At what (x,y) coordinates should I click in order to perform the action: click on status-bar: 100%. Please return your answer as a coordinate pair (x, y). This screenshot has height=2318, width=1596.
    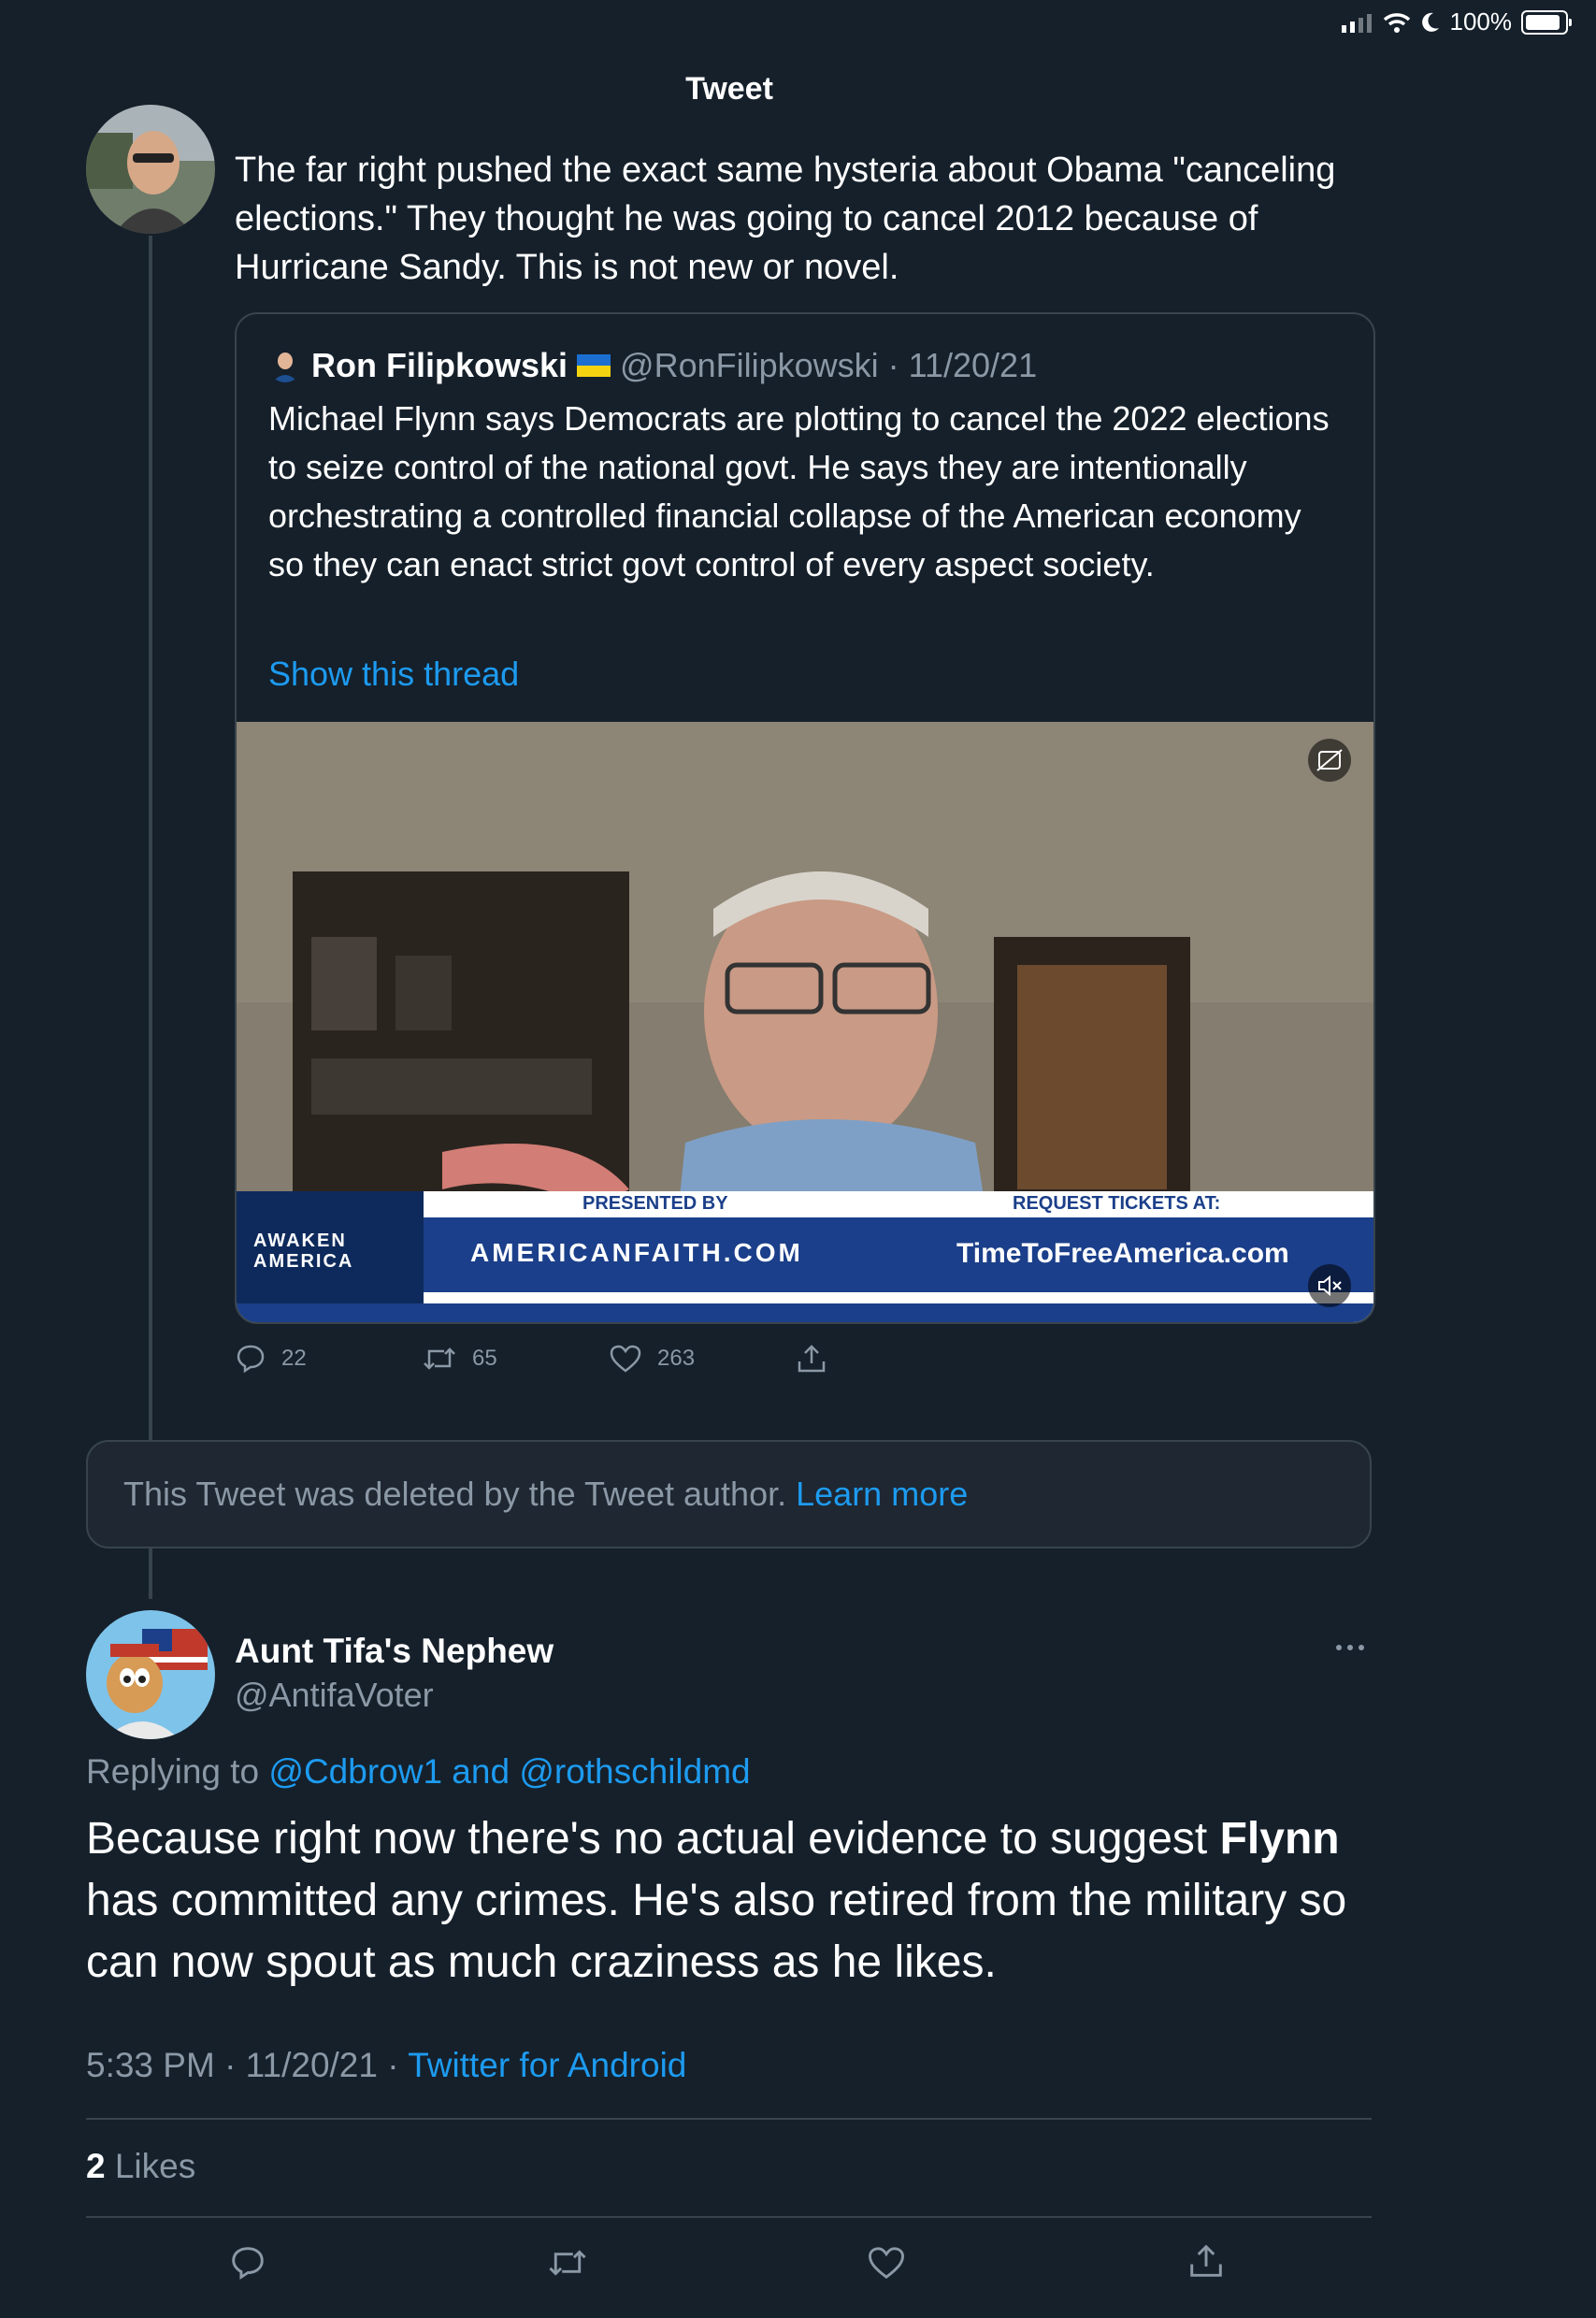
    Looking at the image, I should click on (1456, 21).